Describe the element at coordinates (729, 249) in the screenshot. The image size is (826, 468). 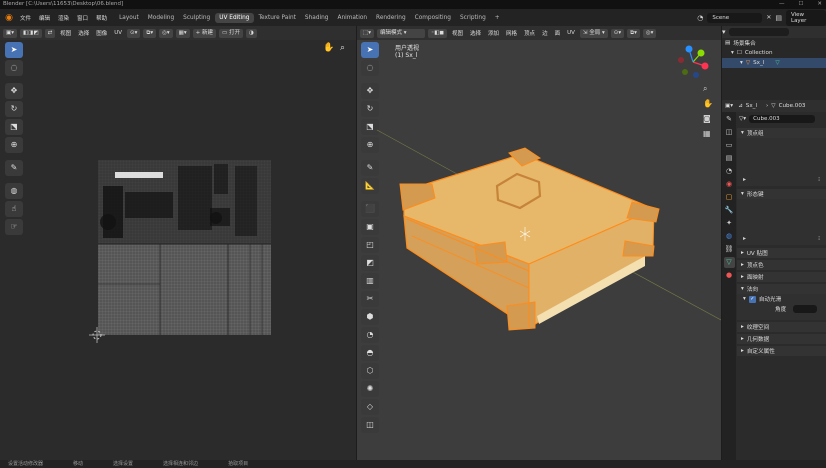
I see `constraints-tab-icon: ⛓` at that location.